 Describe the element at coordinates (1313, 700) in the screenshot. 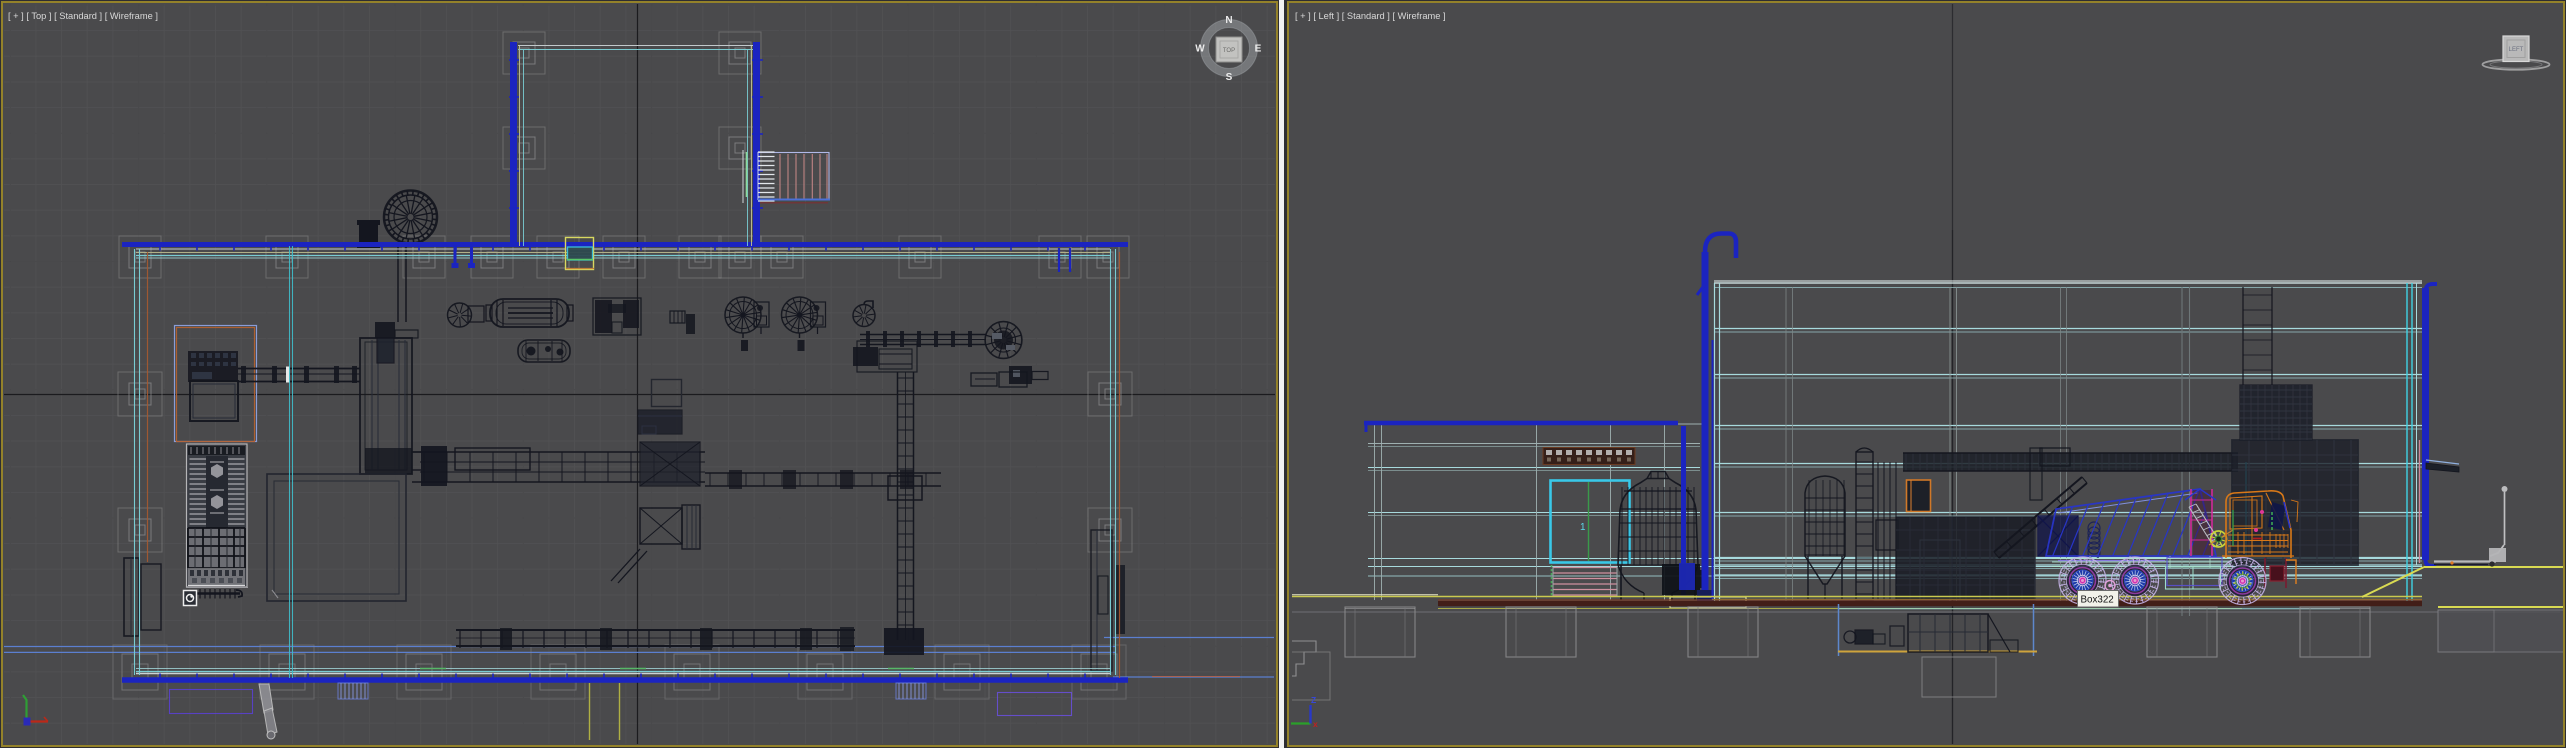

I see `svg-text: Z` at that location.